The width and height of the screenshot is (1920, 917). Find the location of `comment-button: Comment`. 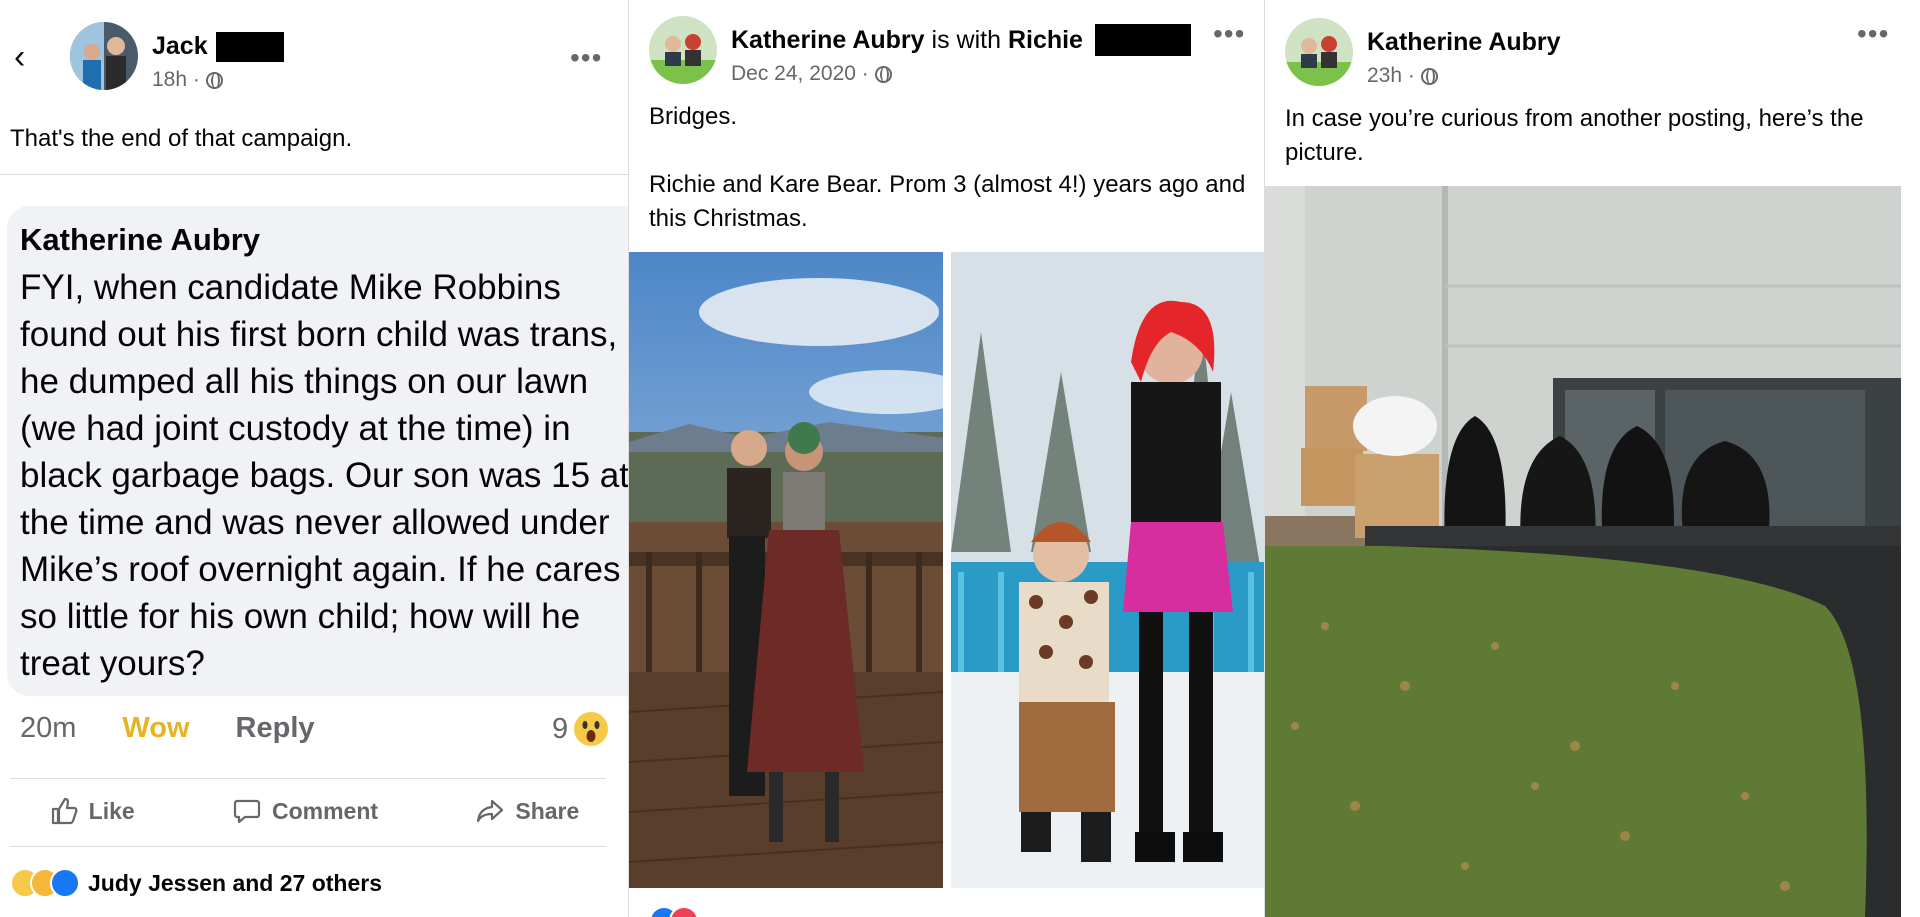

comment-button: Comment is located at coordinates (305, 811).